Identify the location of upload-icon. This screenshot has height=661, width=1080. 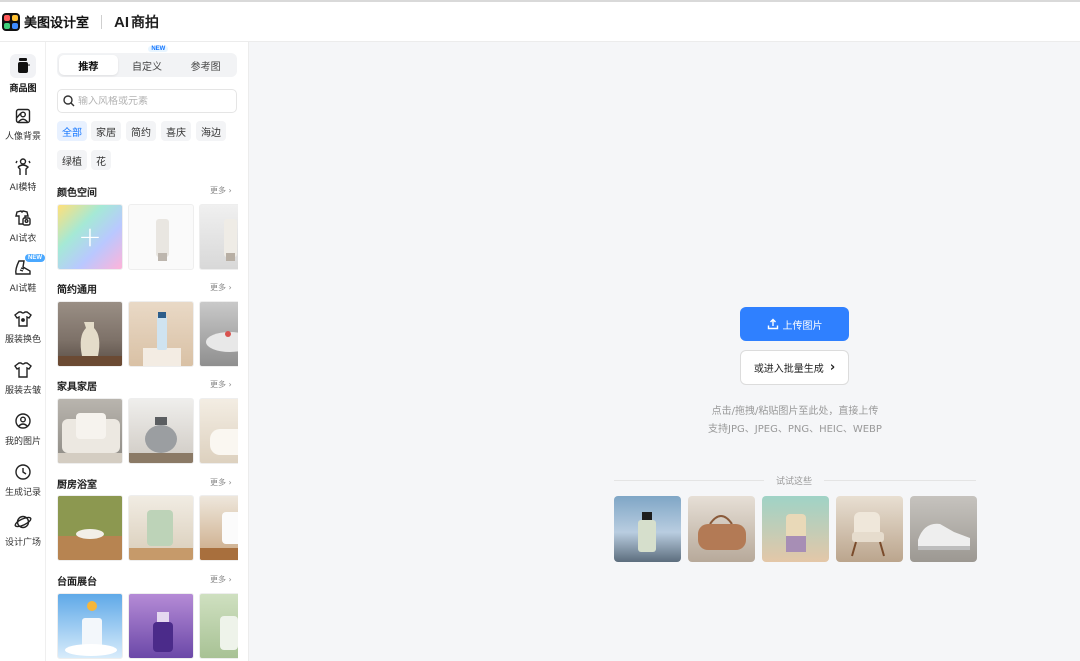
(772, 324).